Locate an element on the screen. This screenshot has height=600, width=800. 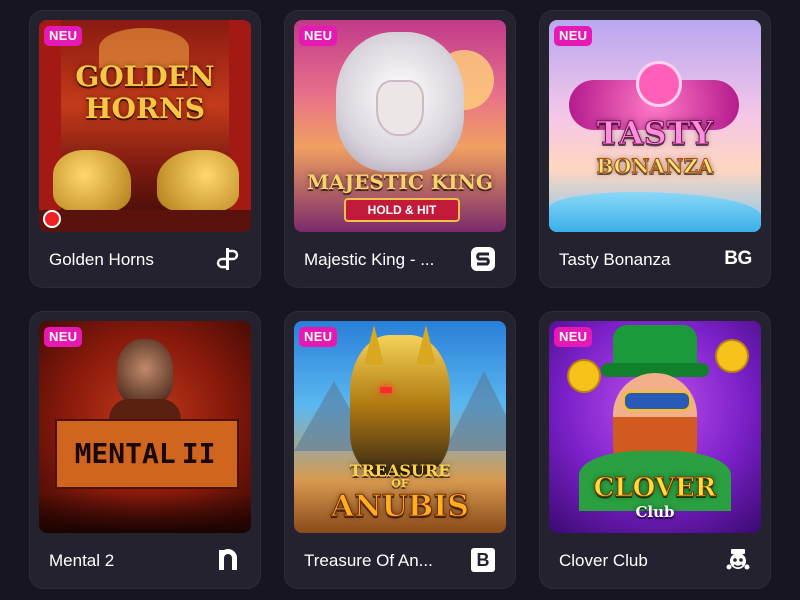
game-thumbnail: MENTAL II NEU is located at coordinates (145, 427).